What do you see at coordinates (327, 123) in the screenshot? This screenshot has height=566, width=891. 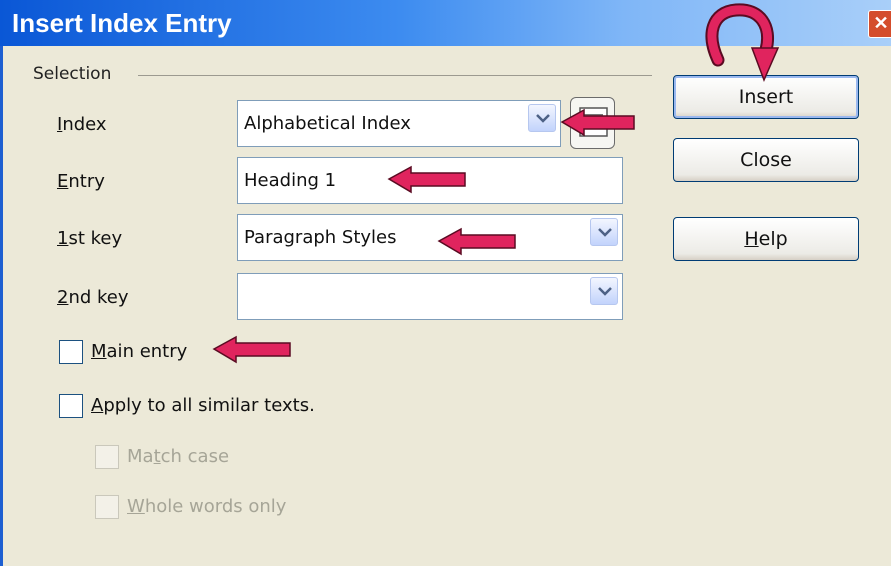 I see `index-select-value: Alphabetical Index` at bounding box center [327, 123].